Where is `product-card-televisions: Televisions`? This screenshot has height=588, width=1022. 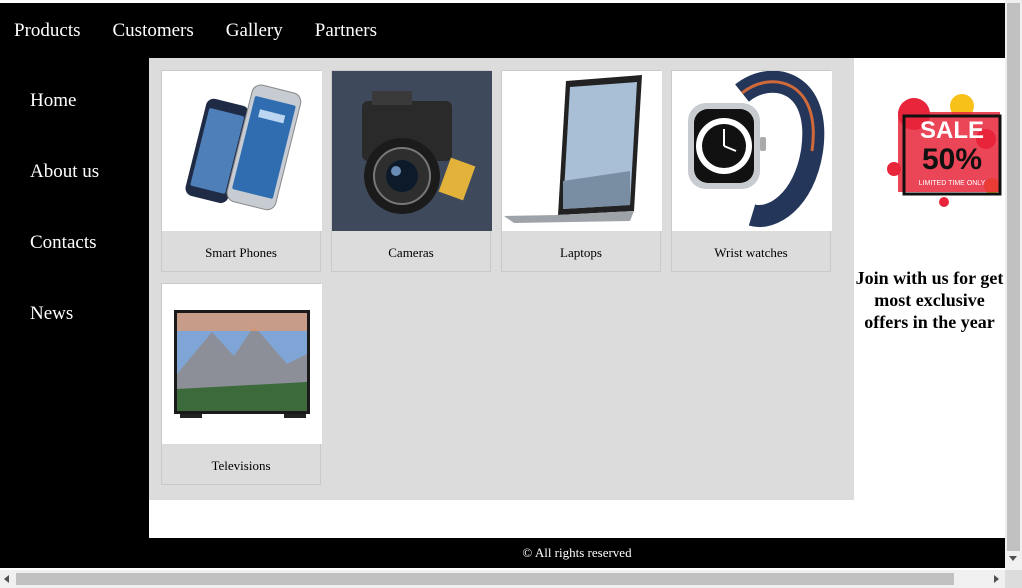
product-card-televisions: Televisions is located at coordinates (241, 384).